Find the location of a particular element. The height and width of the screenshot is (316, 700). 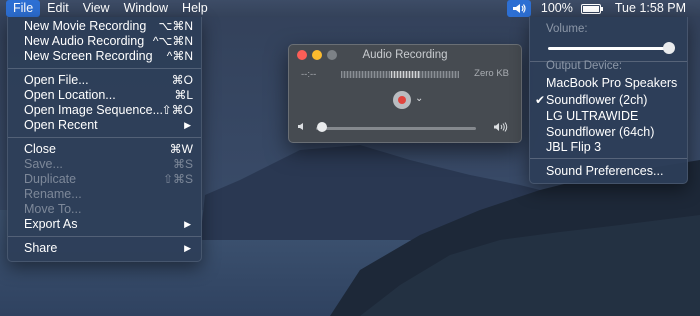

shortcut: ^⌥⌘N is located at coordinates (172, 41).